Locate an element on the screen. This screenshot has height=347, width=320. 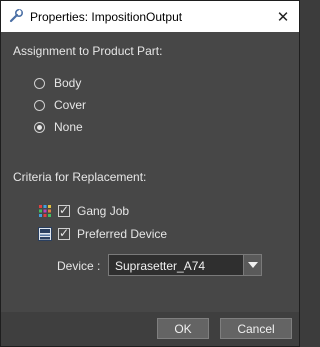
radio-label: Body is located at coordinates (68, 83).